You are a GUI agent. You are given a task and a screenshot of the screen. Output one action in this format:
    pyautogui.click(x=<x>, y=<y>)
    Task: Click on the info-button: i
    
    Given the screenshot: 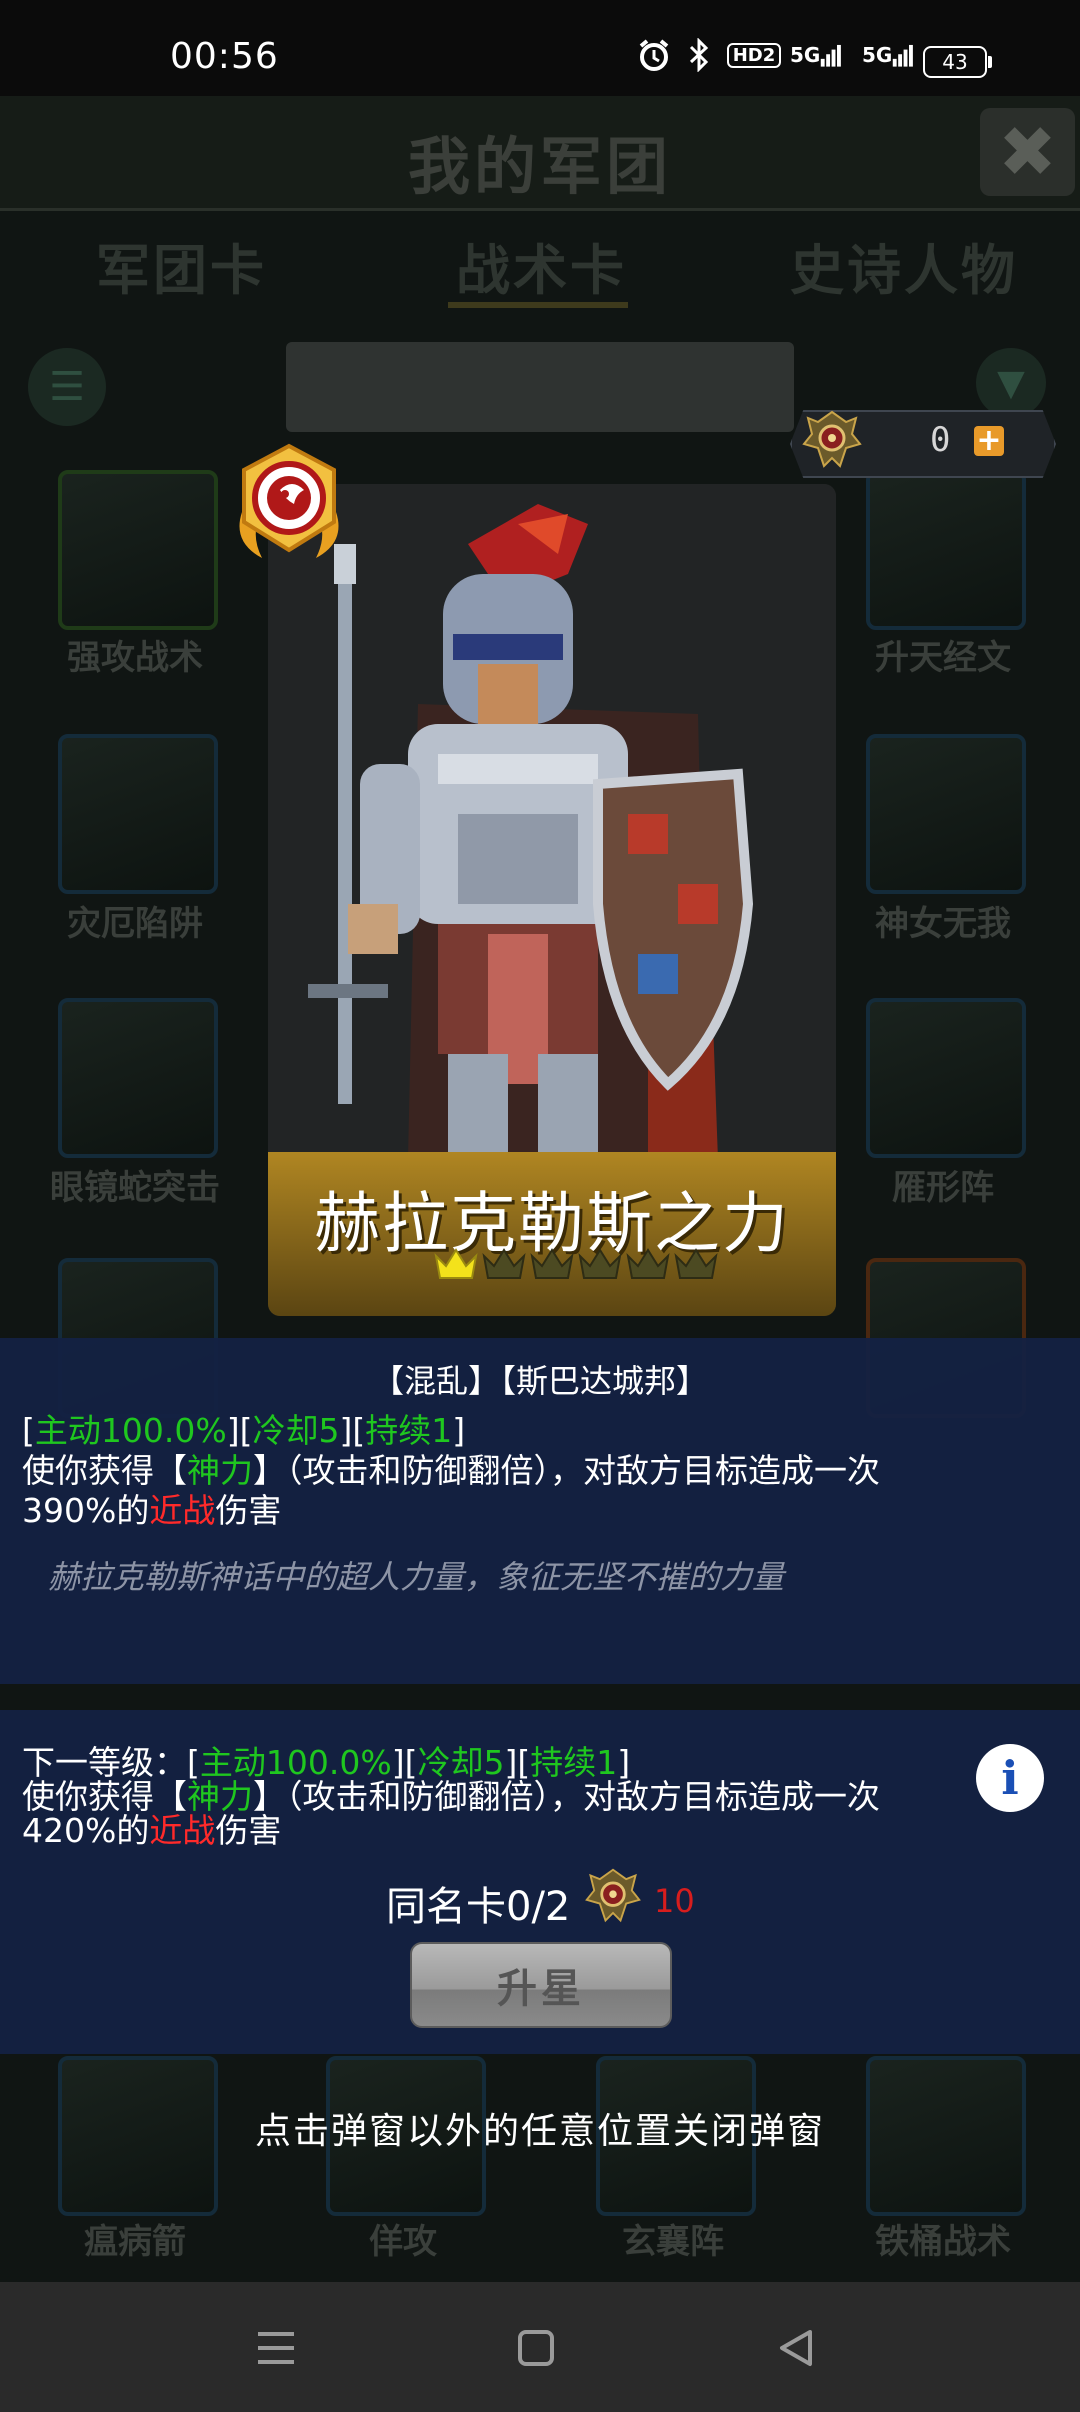 What is the action you would take?
    pyautogui.click(x=1010, y=1778)
    